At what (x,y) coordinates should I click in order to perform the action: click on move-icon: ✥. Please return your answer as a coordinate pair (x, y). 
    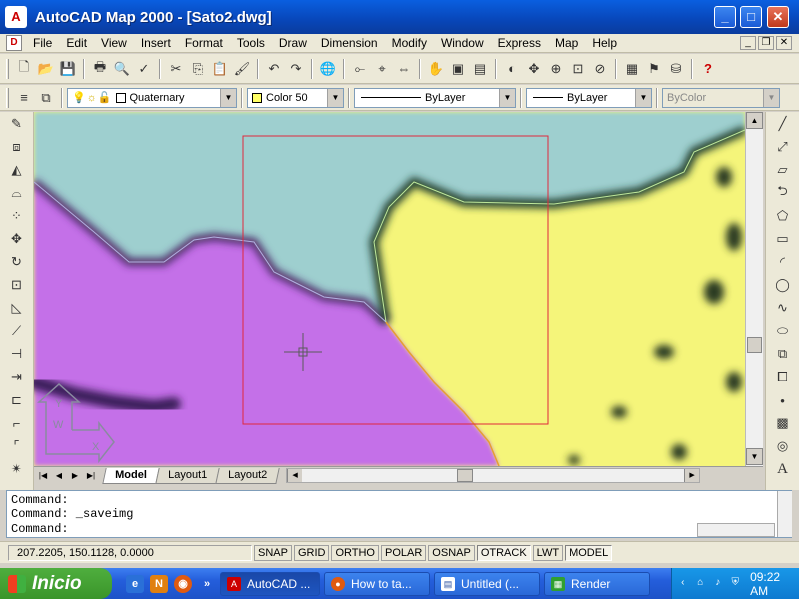
    Looking at the image, I should click on (17, 239).